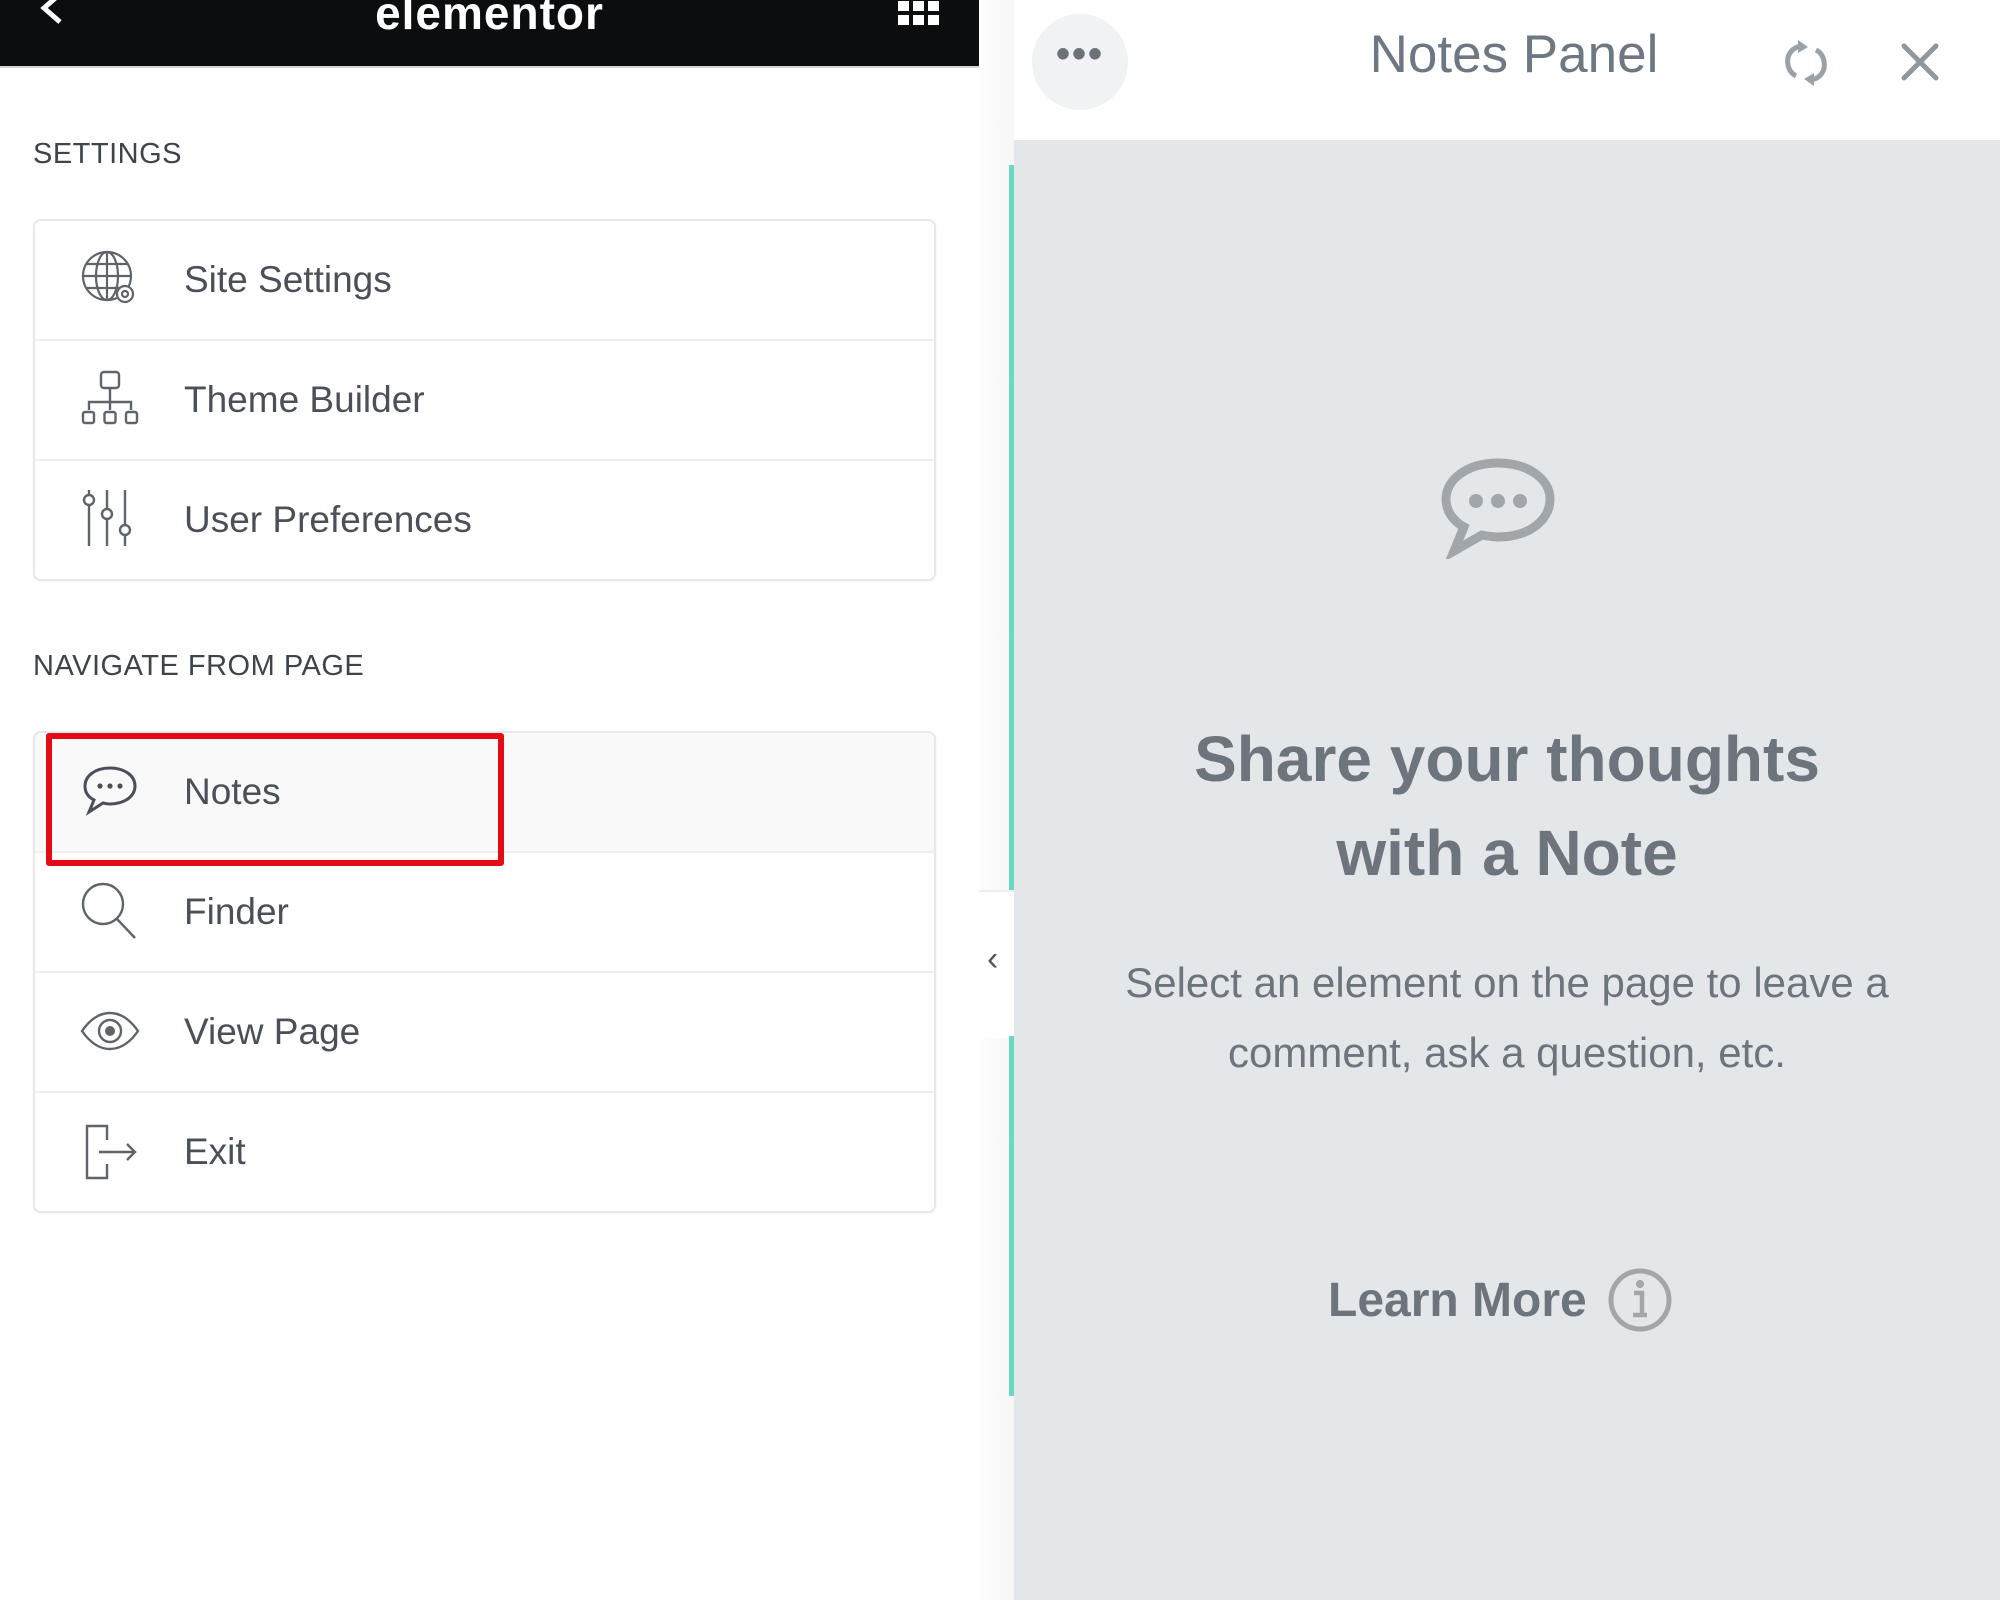 Image resolution: width=2000 pixels, height=1600 pixels. I want to click on menu-item-theme-builder: Theme Builder, so click(484, 401).